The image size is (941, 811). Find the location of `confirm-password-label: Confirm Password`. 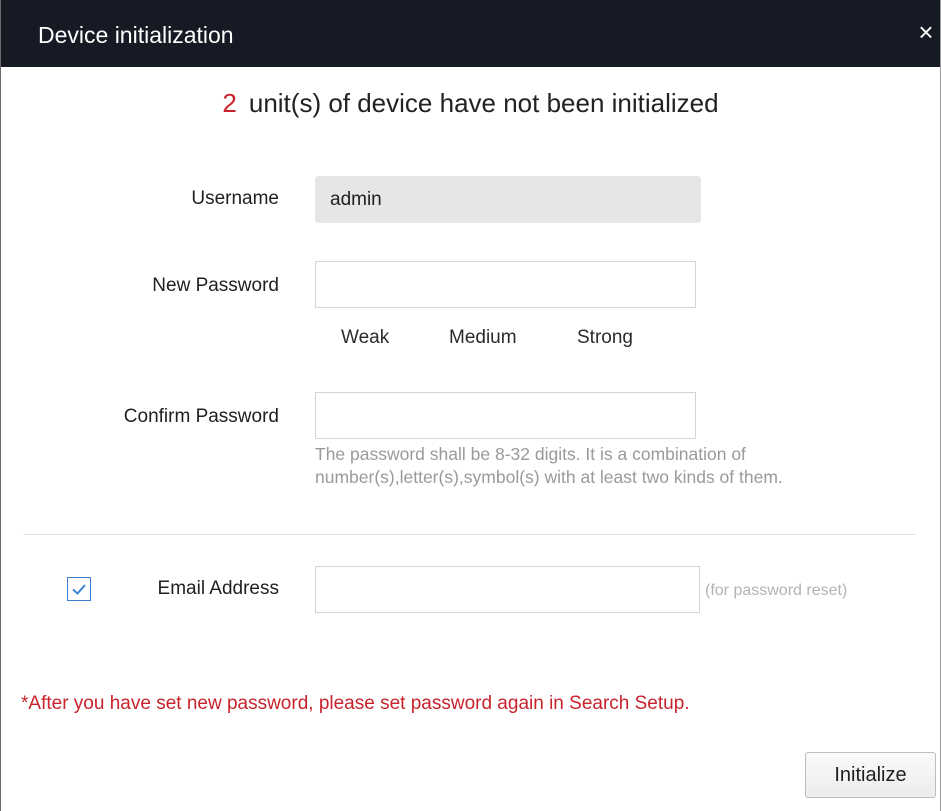

confirm-password-label: Confirm Password is located at coordinates (201, 416).